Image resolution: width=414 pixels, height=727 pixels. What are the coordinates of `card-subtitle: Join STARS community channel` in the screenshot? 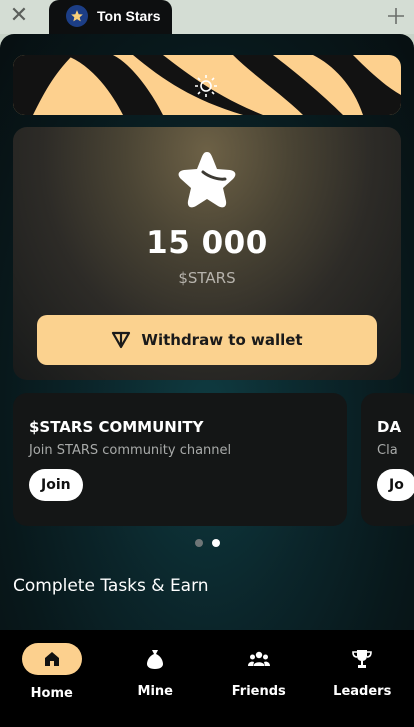 It's located at (130, 450).